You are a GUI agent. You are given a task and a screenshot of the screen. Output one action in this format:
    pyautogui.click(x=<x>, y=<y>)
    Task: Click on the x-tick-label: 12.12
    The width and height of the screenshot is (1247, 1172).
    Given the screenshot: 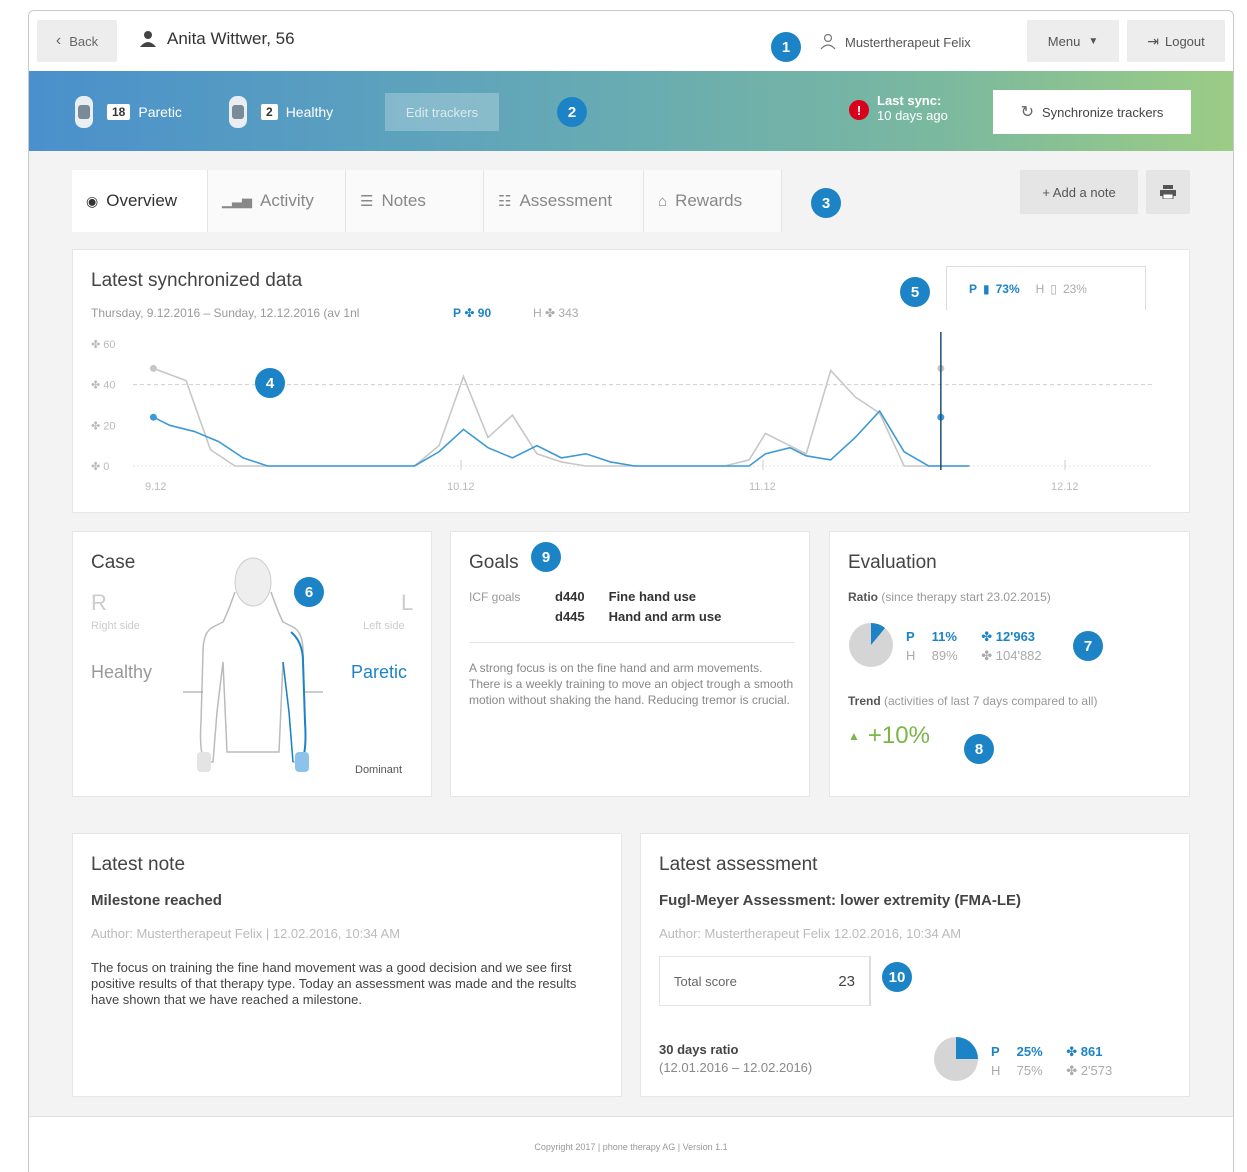 What is the action you would take?
    pyautogui.click(x=1065, y=487)
    